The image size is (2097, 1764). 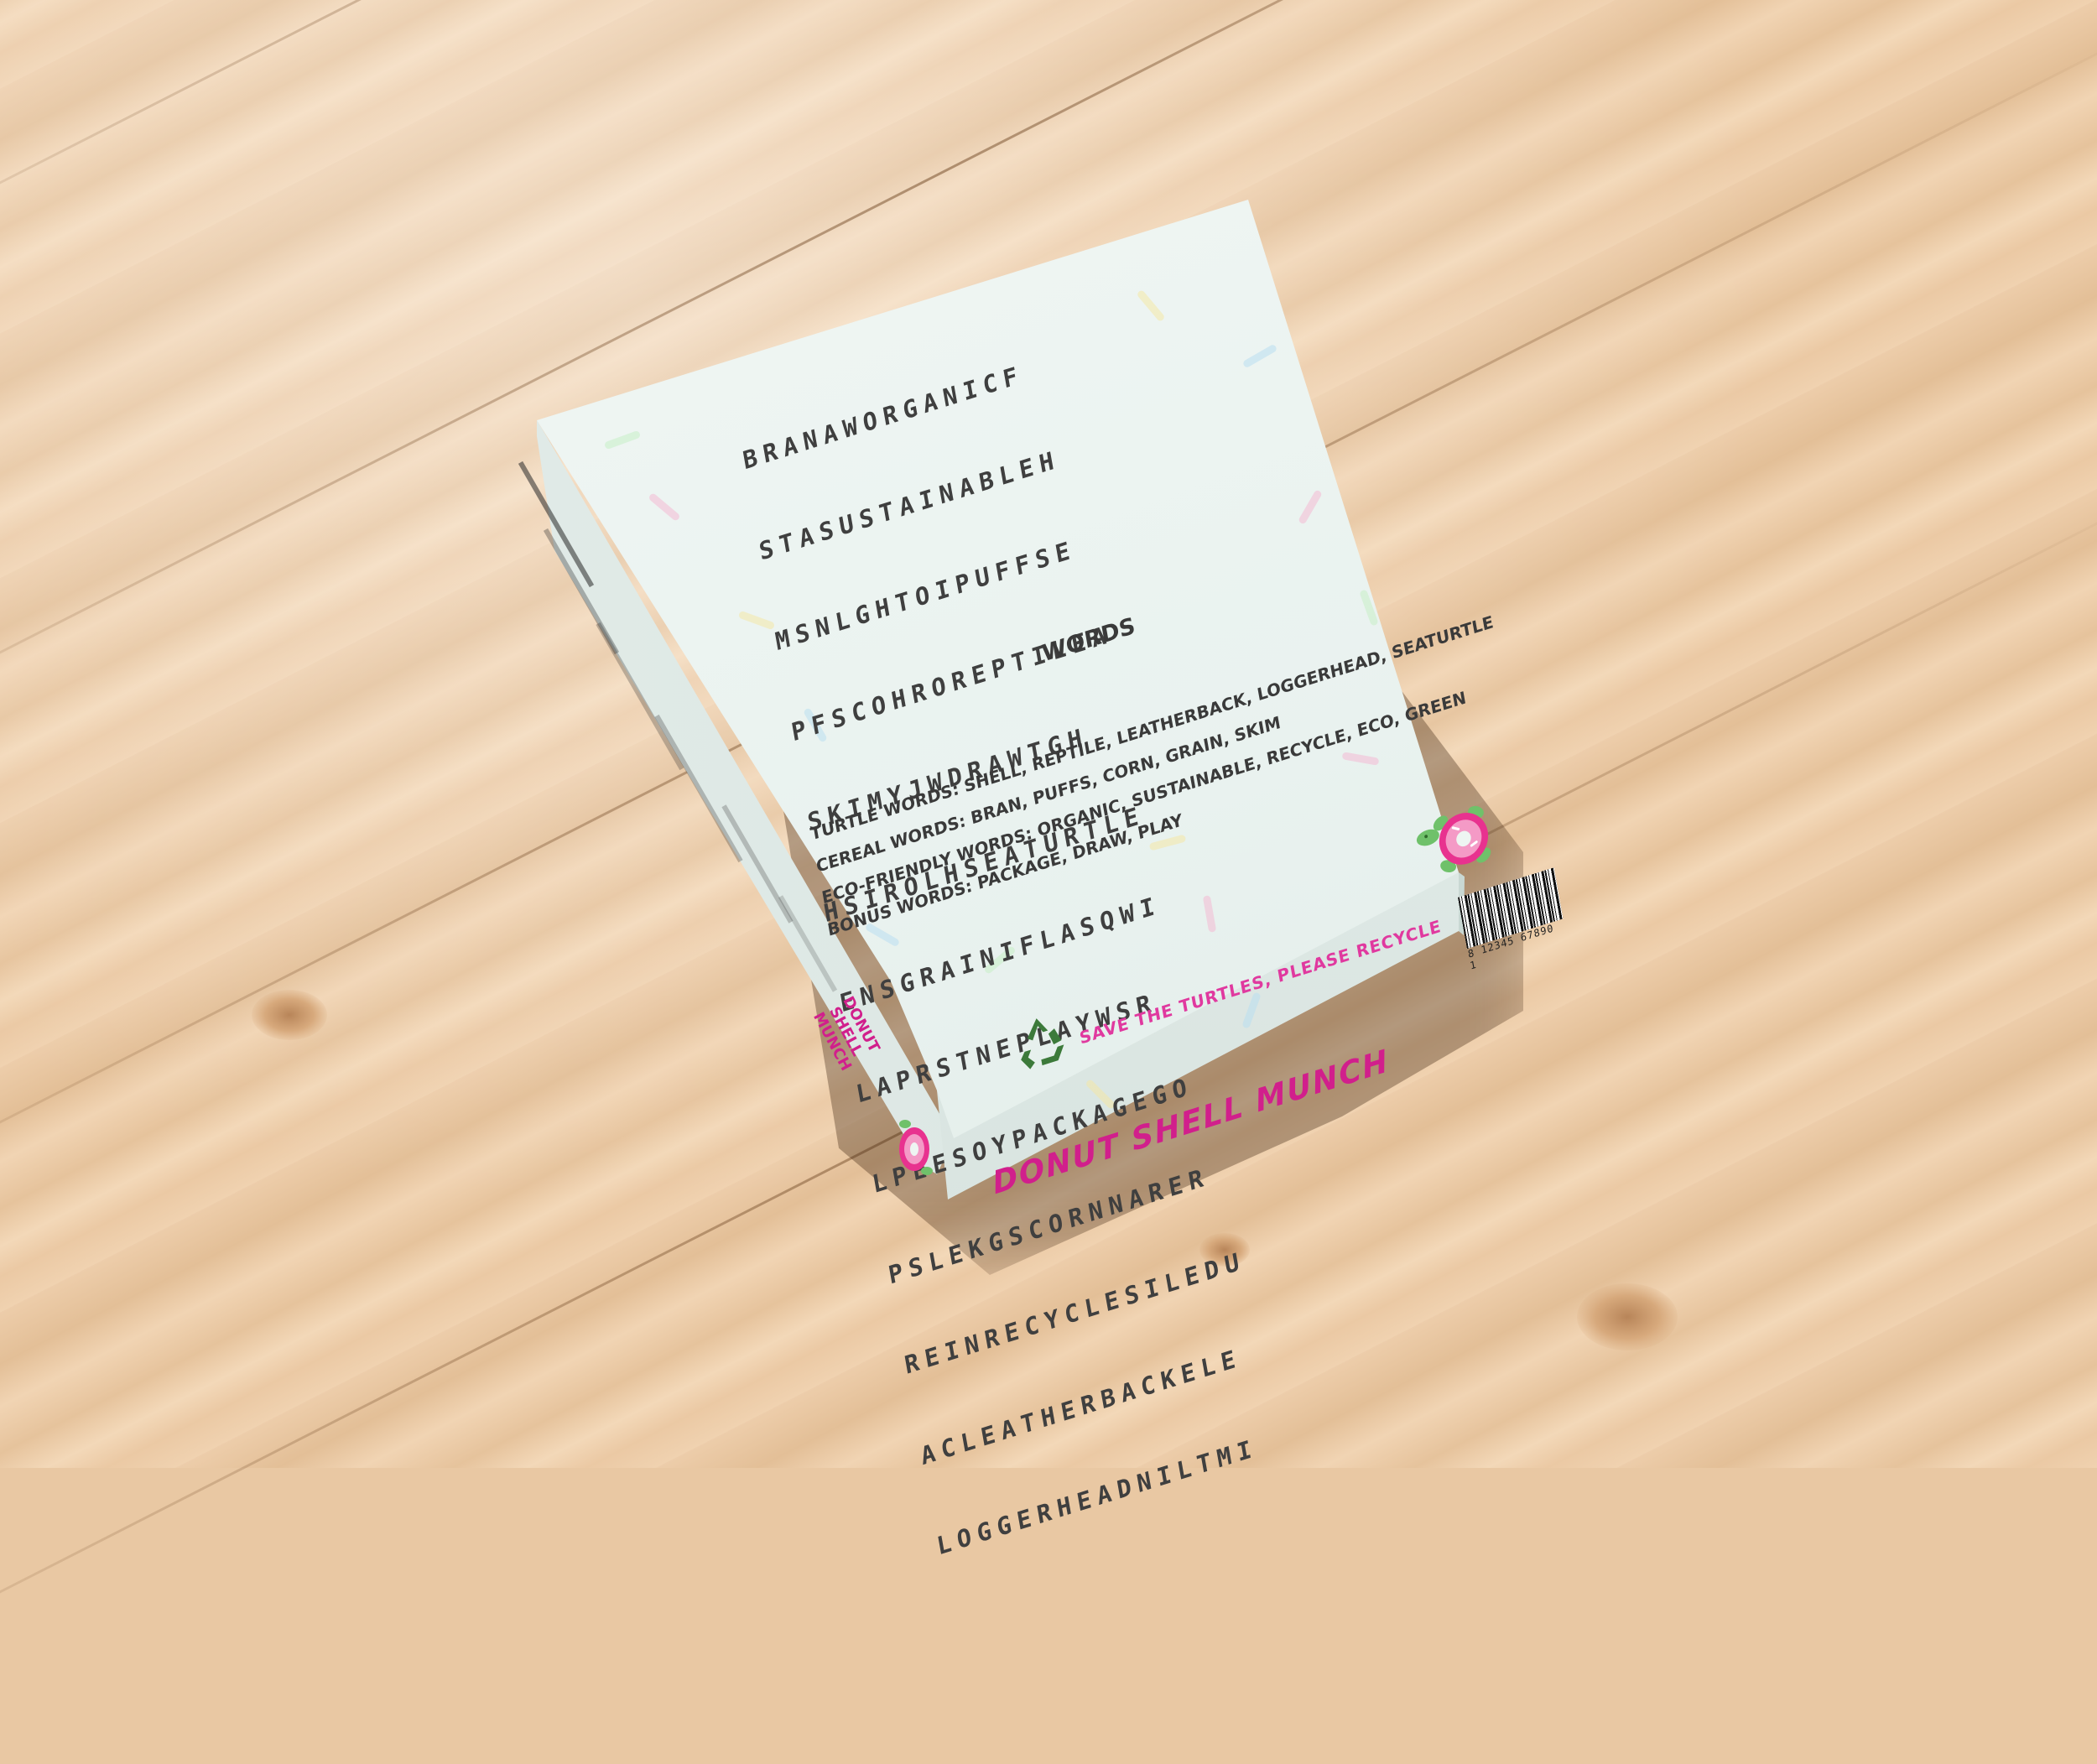 I want to click on turtle-donut-icon, so click(x=914, y=1149).